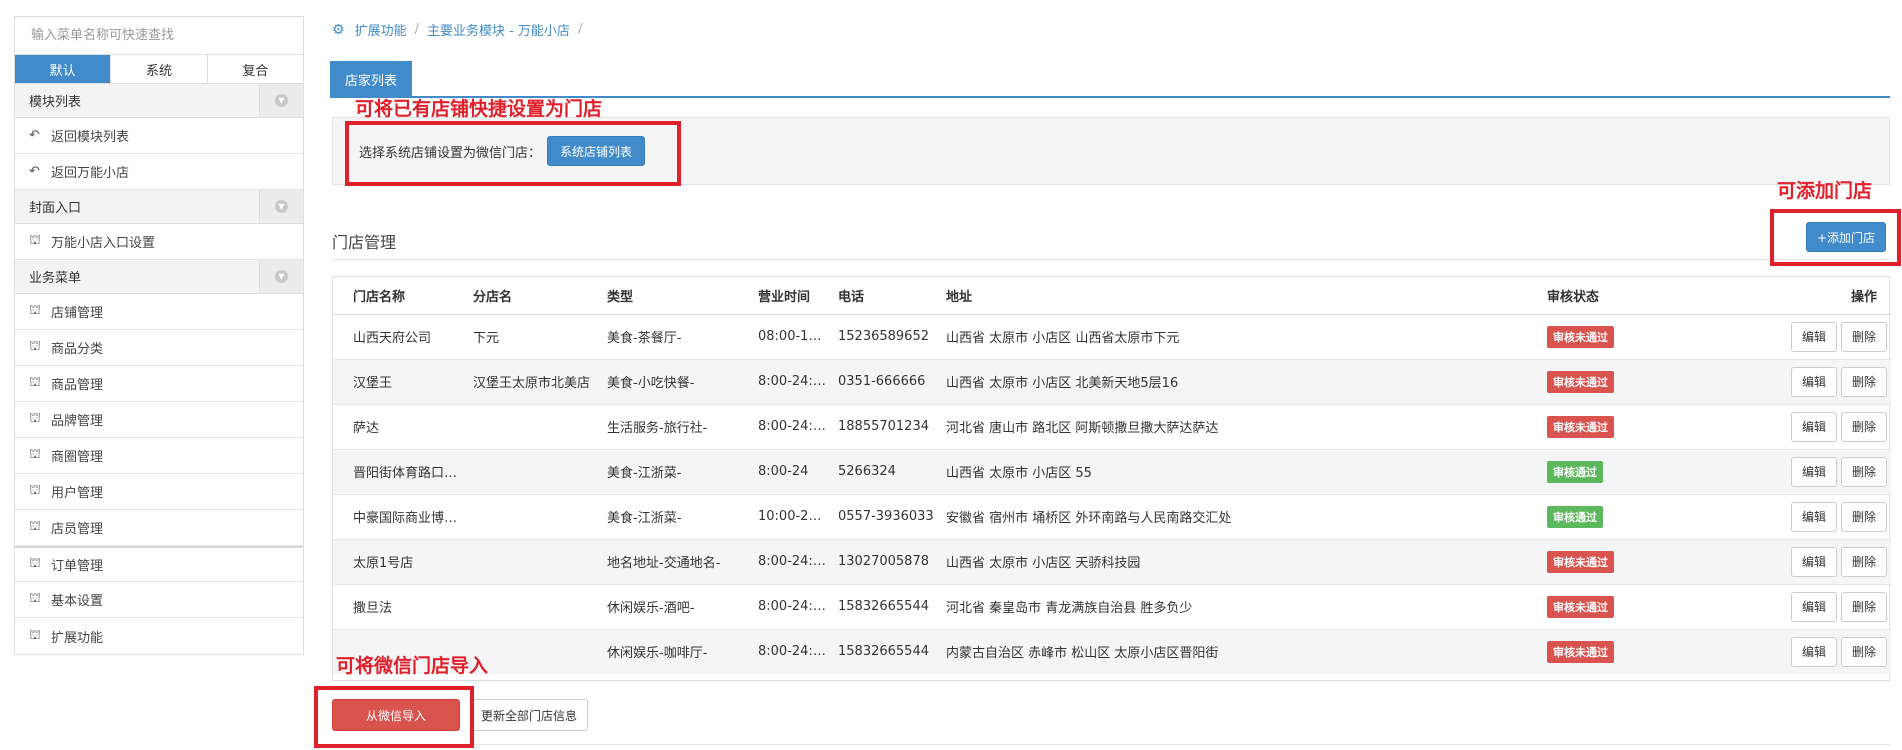  Describe the element at coordinates (159, 207) in the screenshot. I see `group-cover-entry: 封面入口 ▼` at that location.